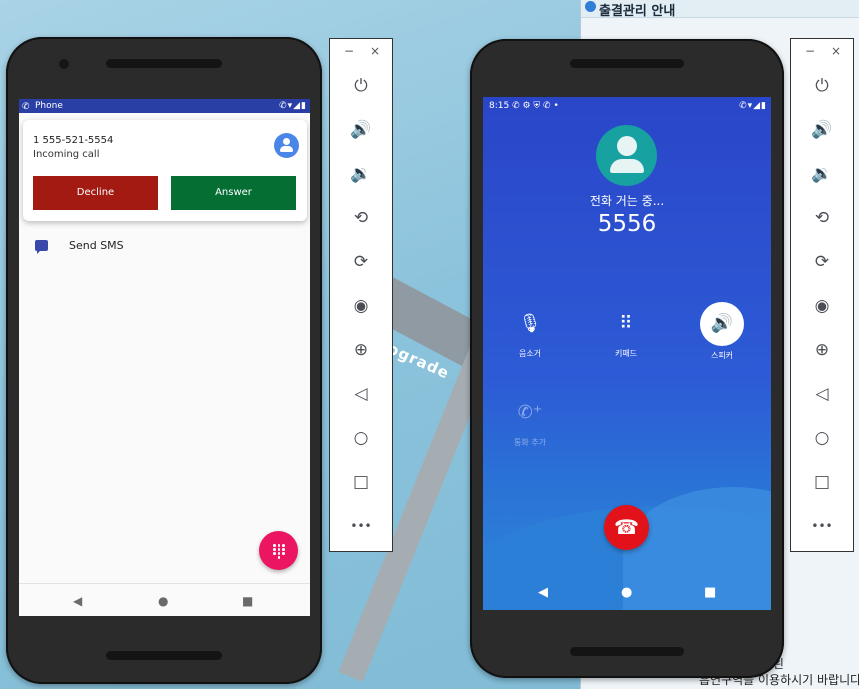  I want to click on status-bar: 8:15 ✆ ⚙ ⛨ ✆ • ✆▾◢▮, so click(628, 106).